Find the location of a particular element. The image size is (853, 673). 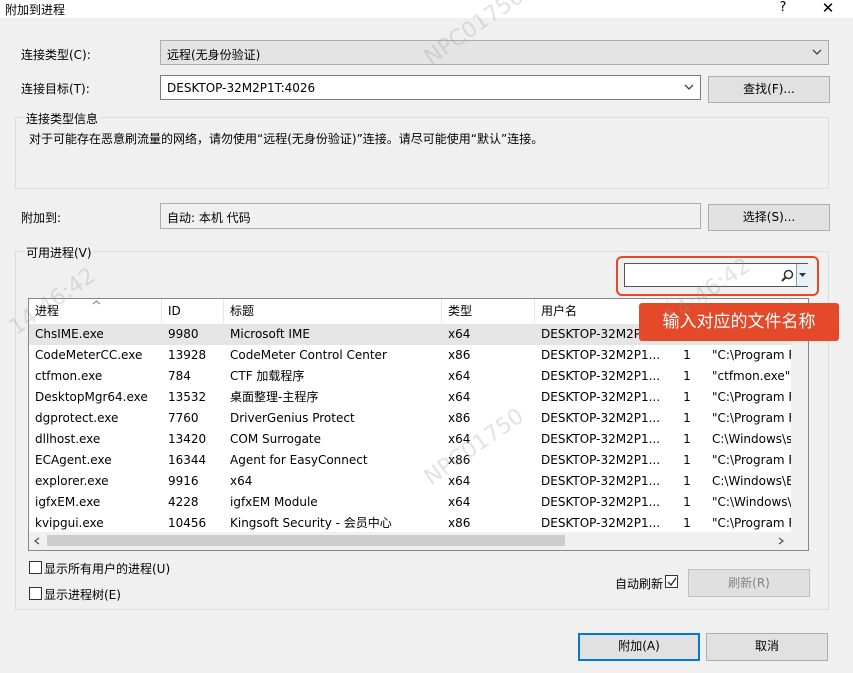

process-title-cell: Microsoft IME is located at coordinates (270, 334).